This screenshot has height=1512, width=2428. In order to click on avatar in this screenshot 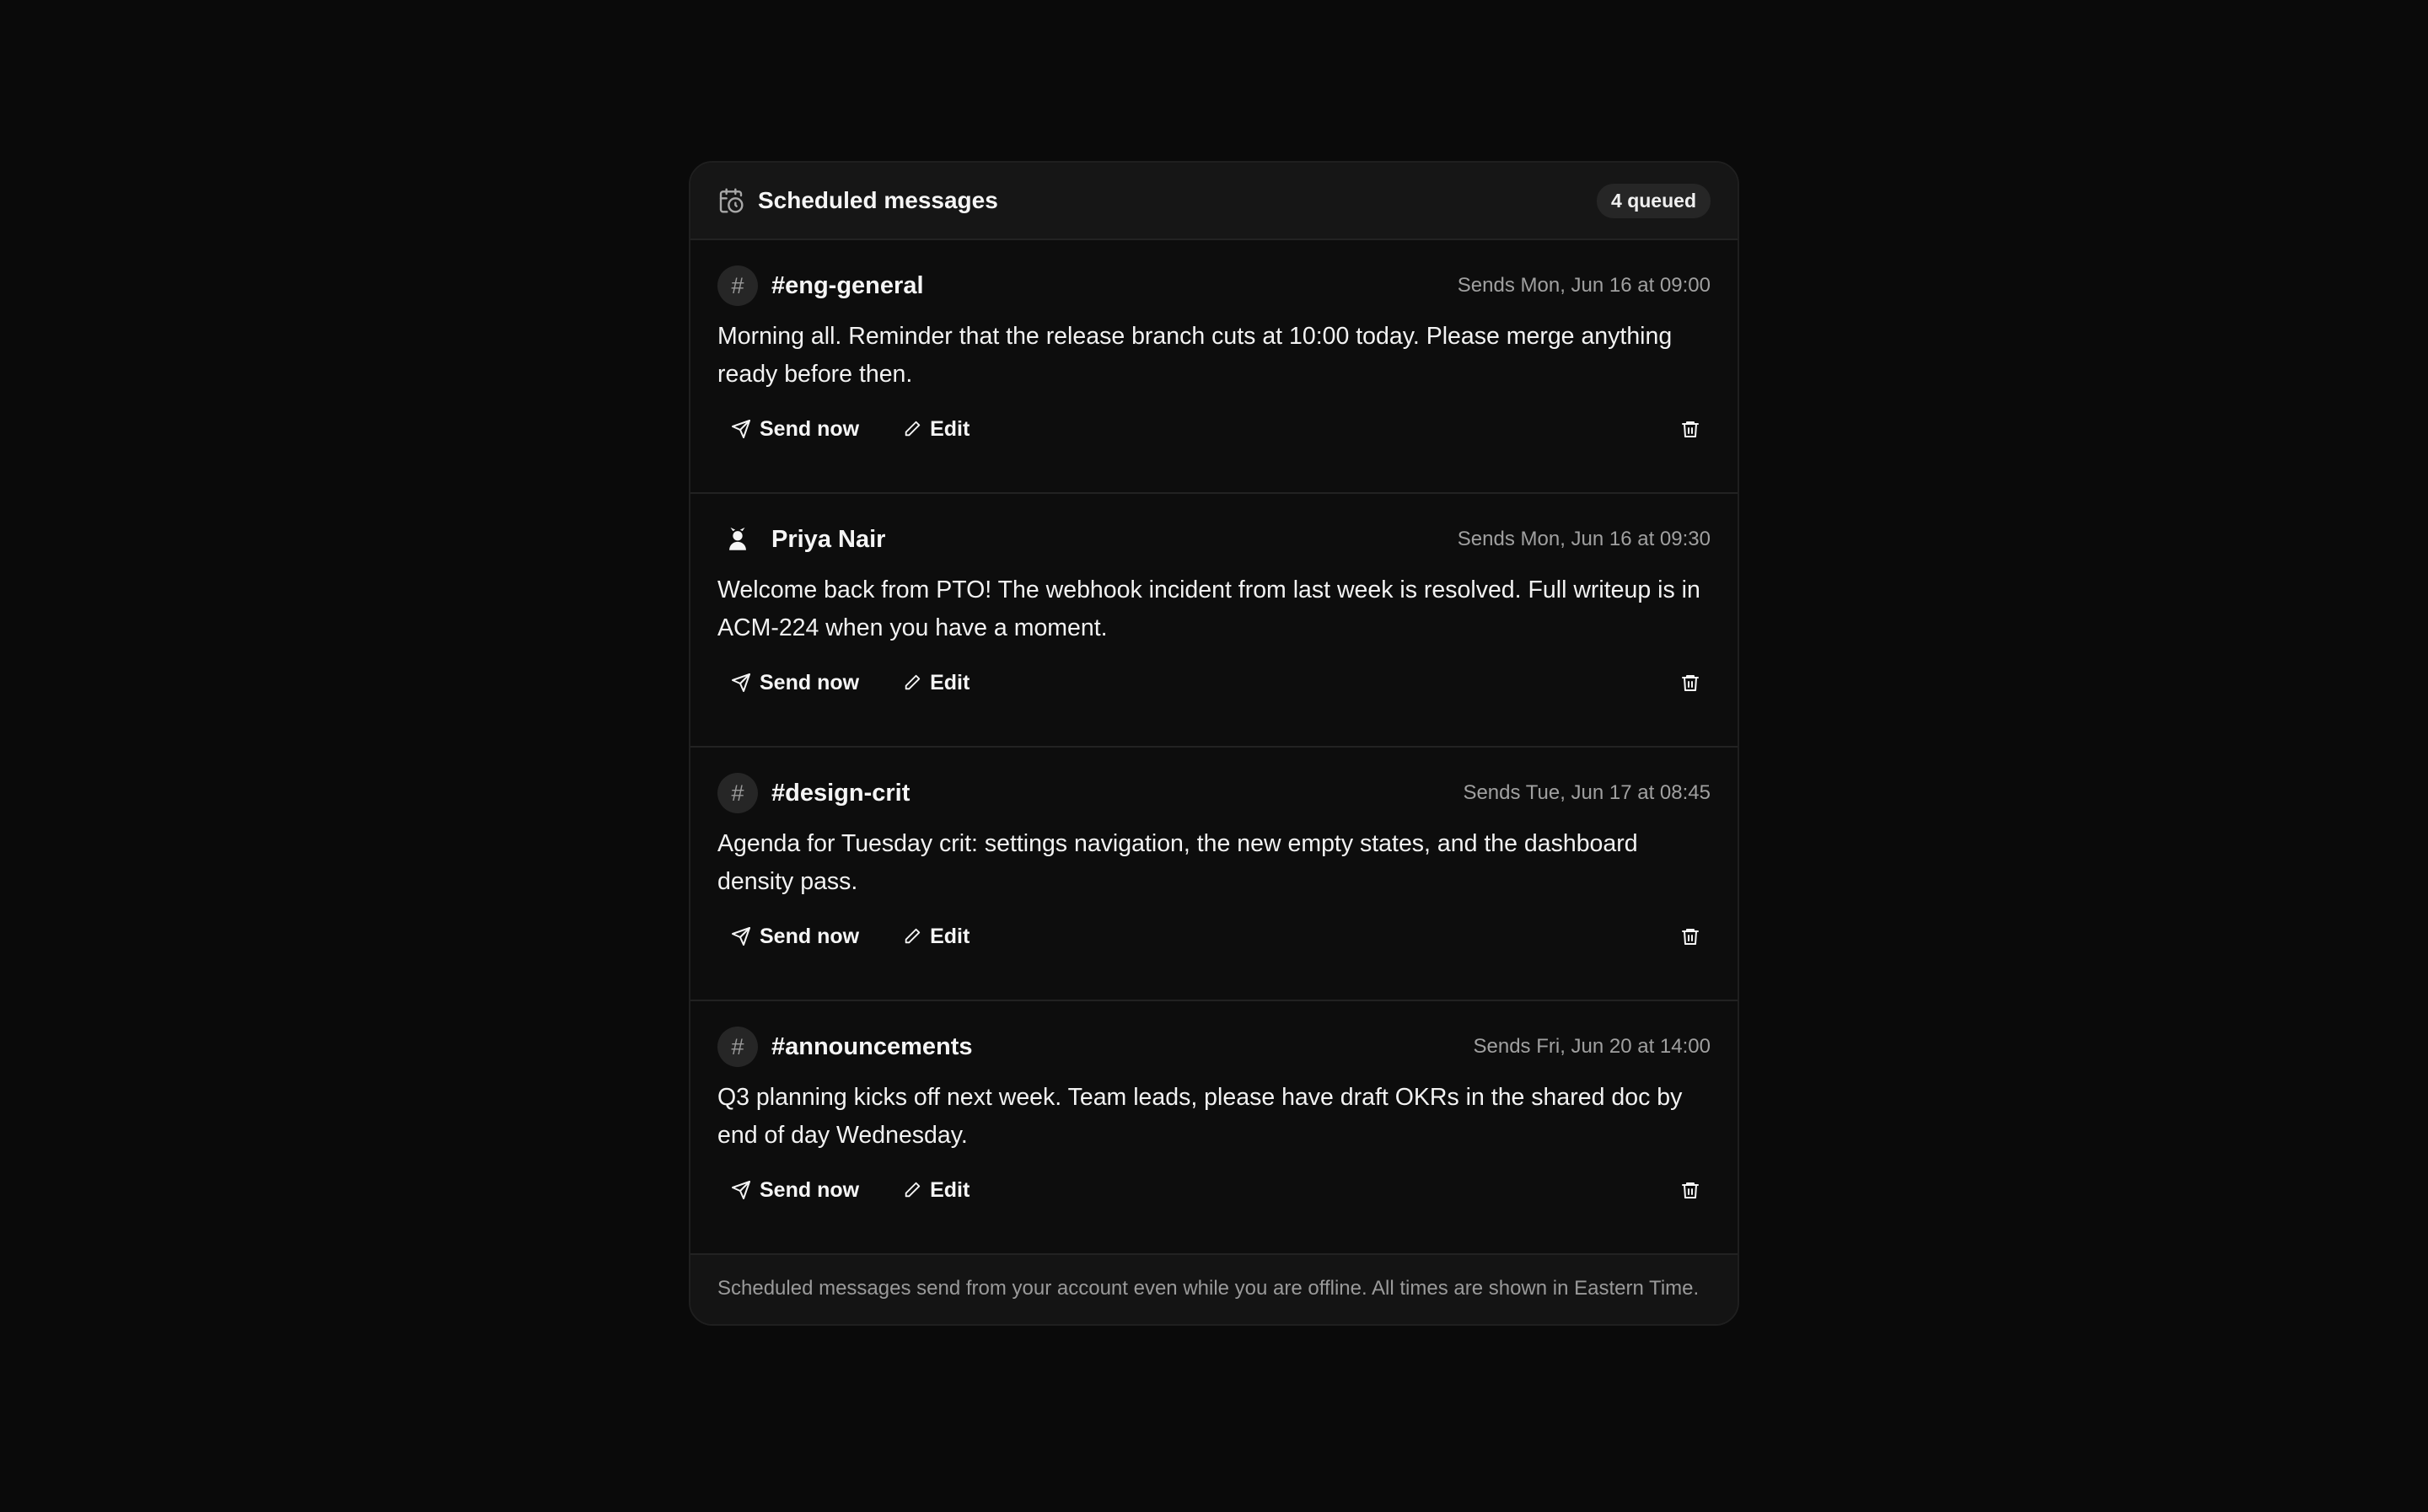, I will do `click(737, 539)`.